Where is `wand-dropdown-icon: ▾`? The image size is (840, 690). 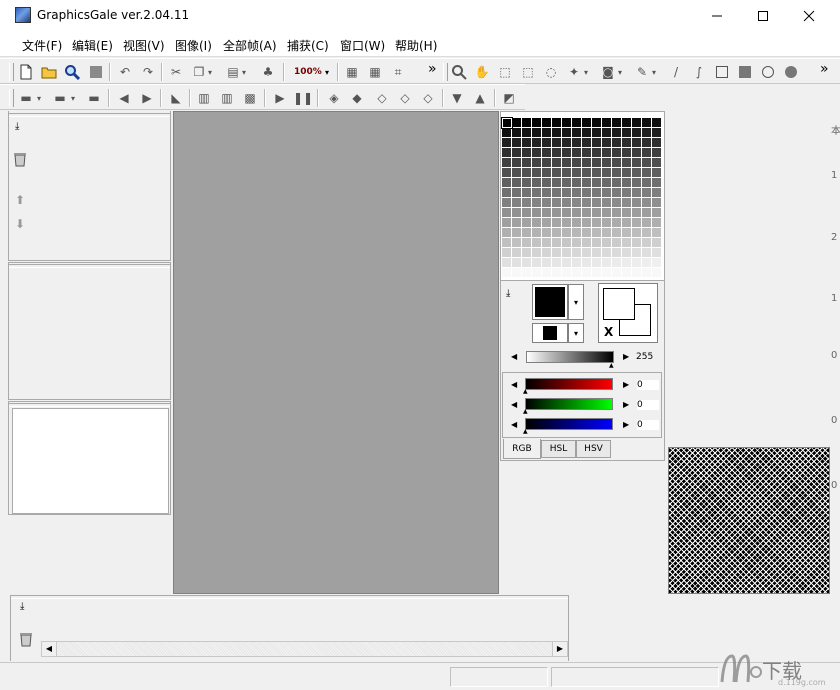
wand-dropdown-icon: ▾ is located at coordinates (586, 72).